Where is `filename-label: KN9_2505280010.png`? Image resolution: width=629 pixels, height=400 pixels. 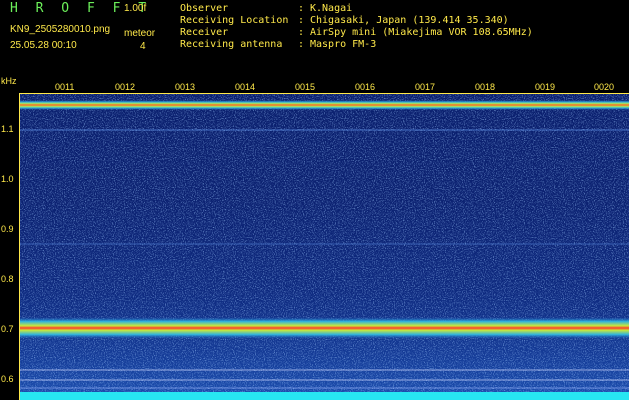 filename-label: KN9_2505280010.png is located at coordinates (60, 29).